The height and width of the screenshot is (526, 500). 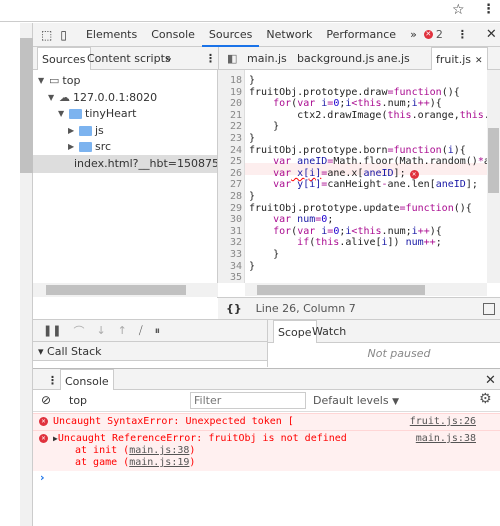 I want to click on file-tab: main.js, so click(x=267, y=58).